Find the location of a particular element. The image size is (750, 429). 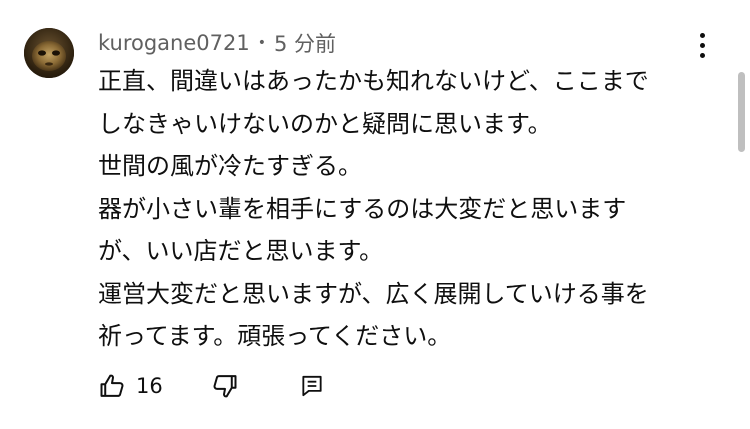

comment-line: が、いい店だと思います。 is located at coordinates (241, 251).